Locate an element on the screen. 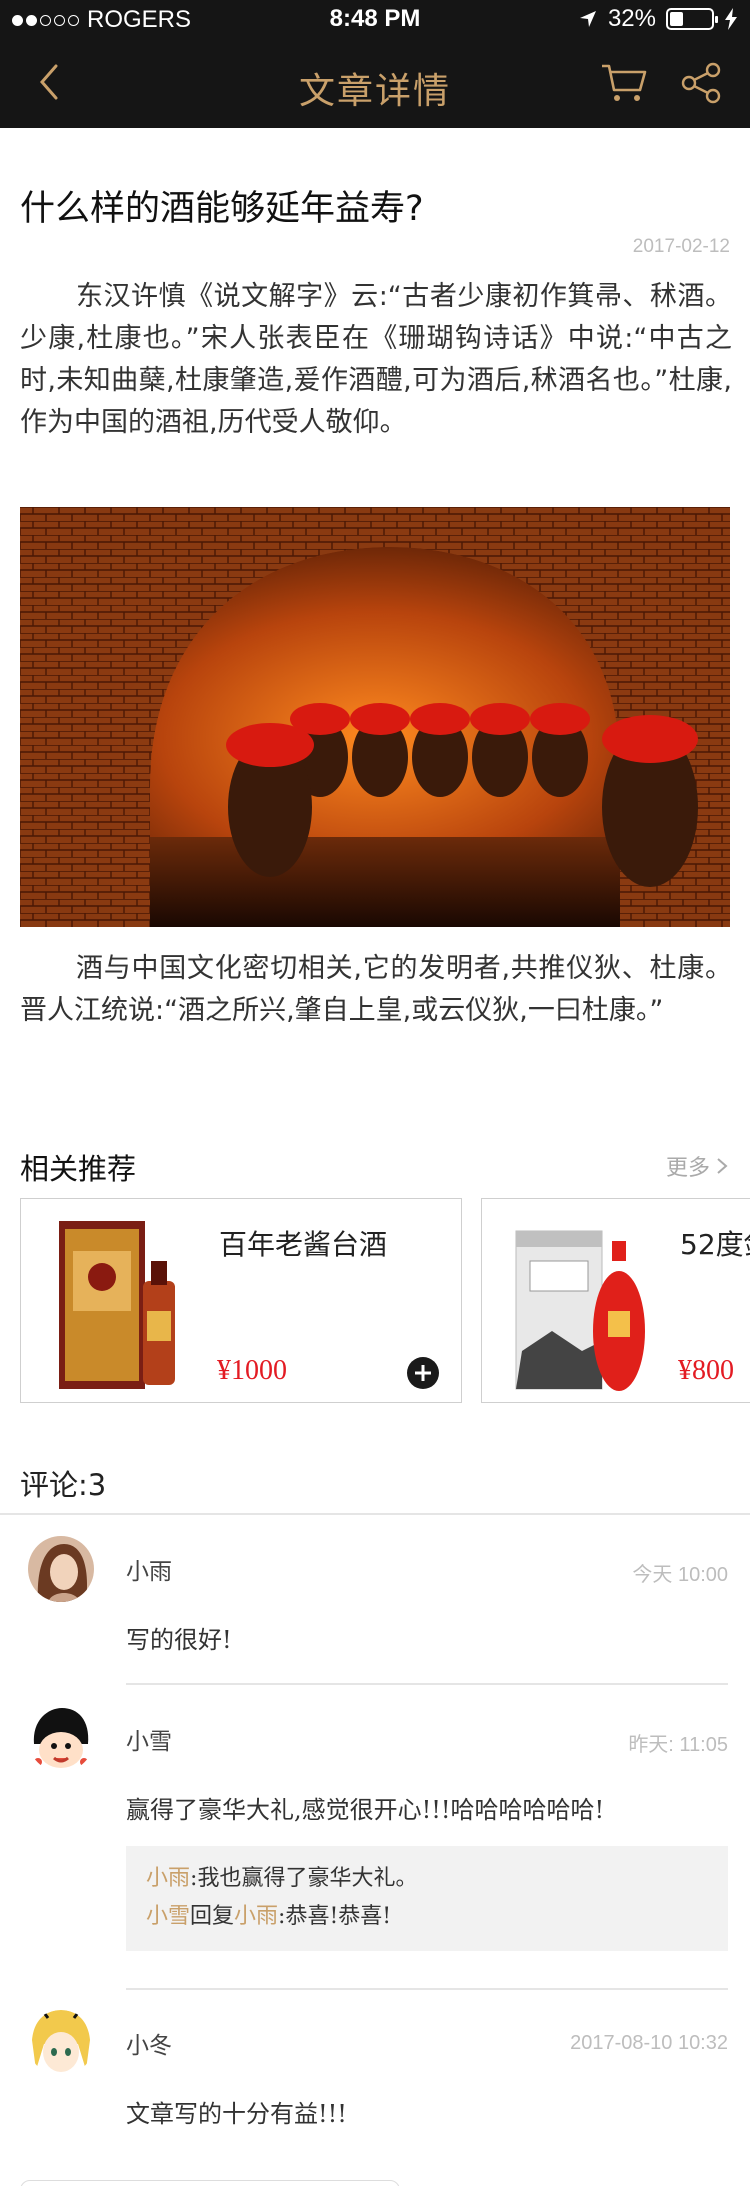 The height and width of the screenshot is (2186, 750). reply-target: 小雨 is located at coordinates (256, 1916).